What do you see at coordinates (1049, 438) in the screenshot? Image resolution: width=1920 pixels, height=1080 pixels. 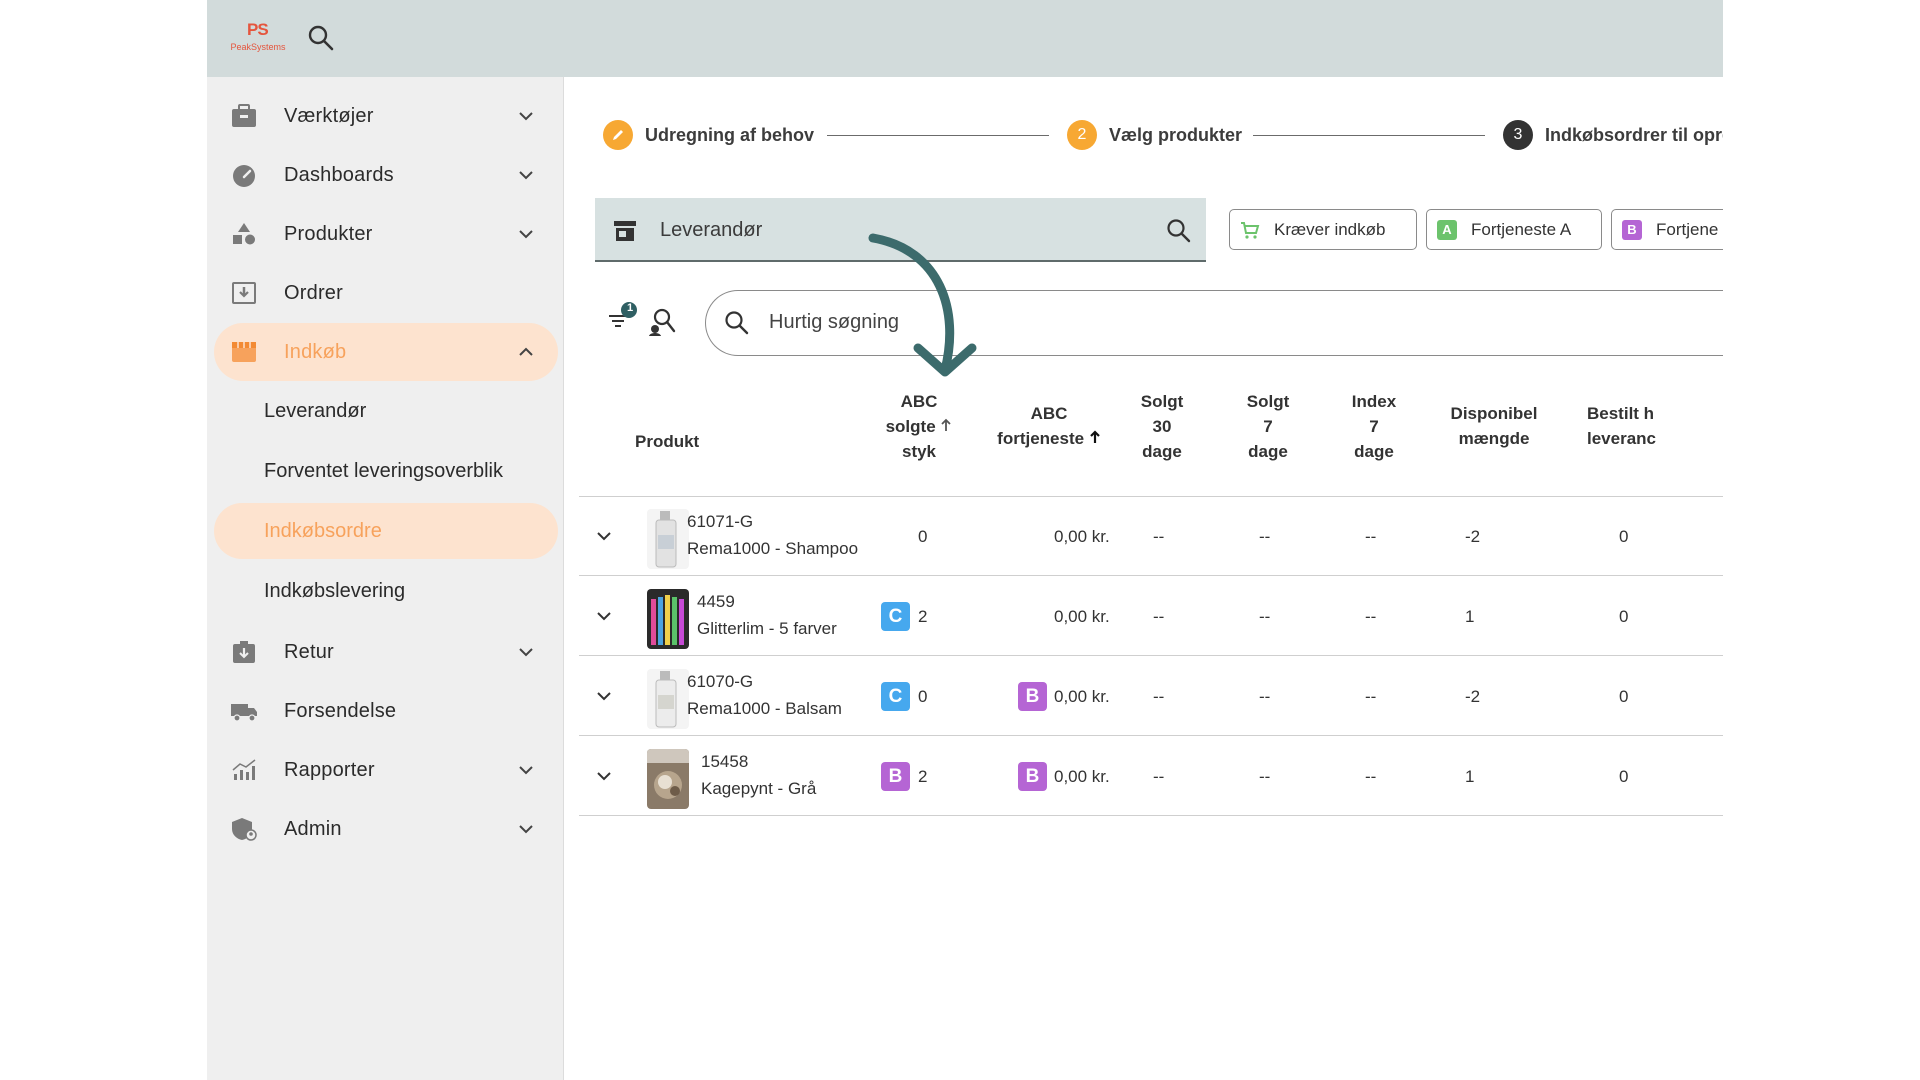 I see `header-line-with-sort: fortjeneste` at bounding box center [1049, 438].